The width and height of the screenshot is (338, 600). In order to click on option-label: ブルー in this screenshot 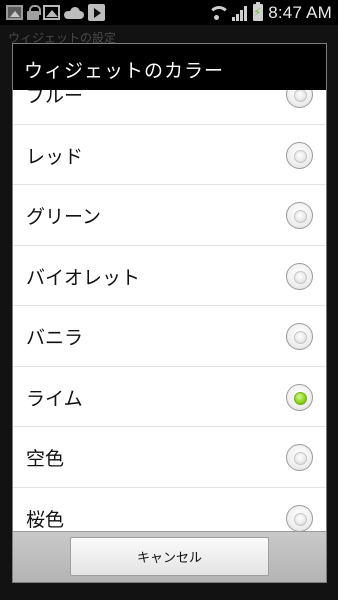, I will do `click(55, 98)`.